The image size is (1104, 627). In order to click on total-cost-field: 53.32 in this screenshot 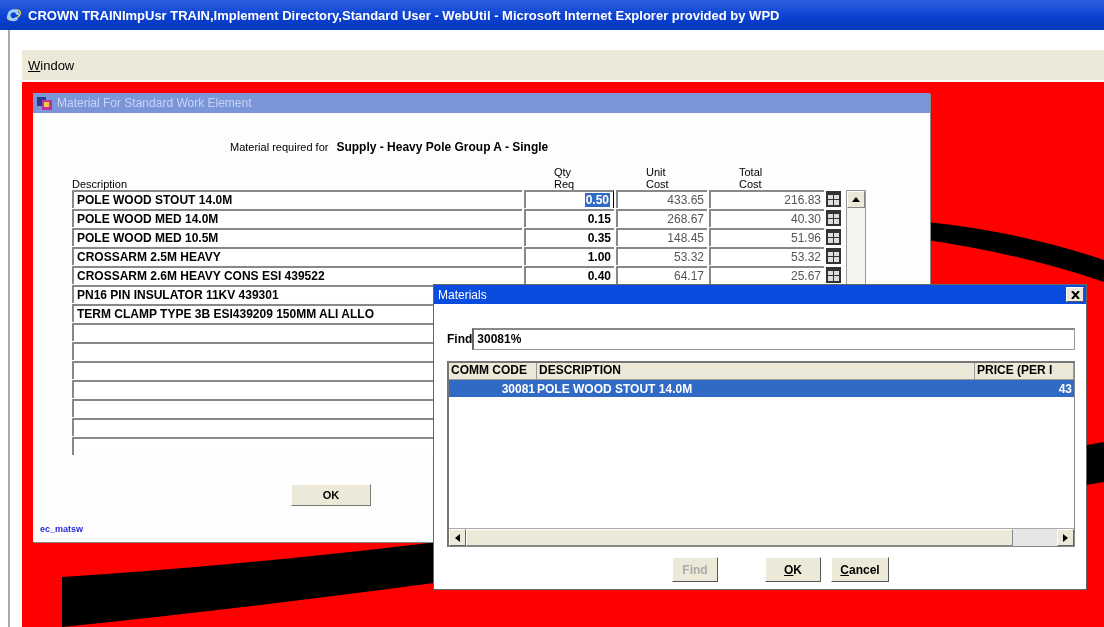, I will do `click(766, 256)`.